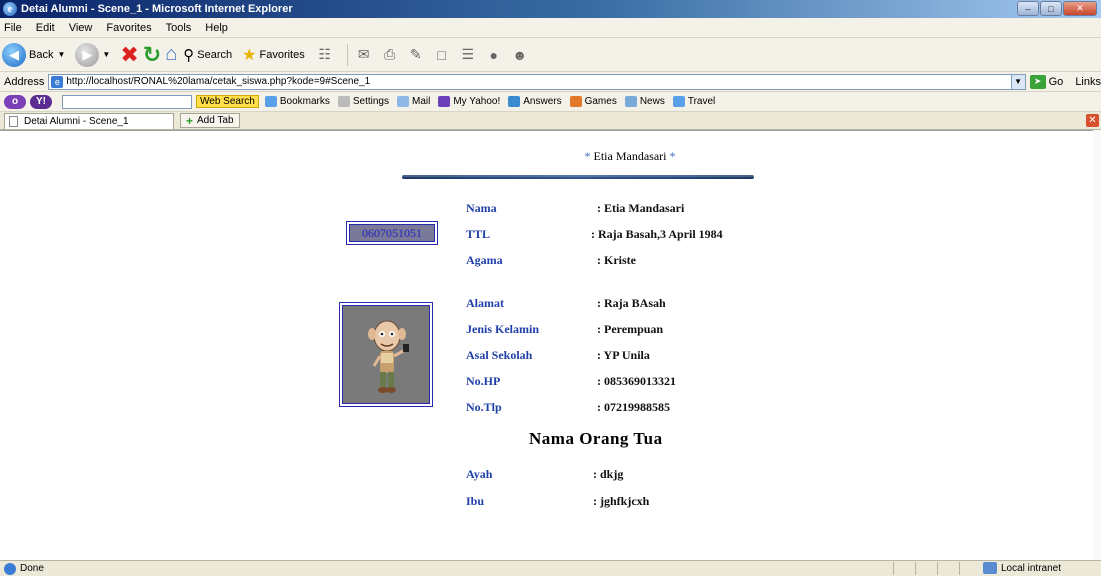 The image size is (1101, 576). I want to click on back-dropdown-icon: ▼, so click(61, 54).